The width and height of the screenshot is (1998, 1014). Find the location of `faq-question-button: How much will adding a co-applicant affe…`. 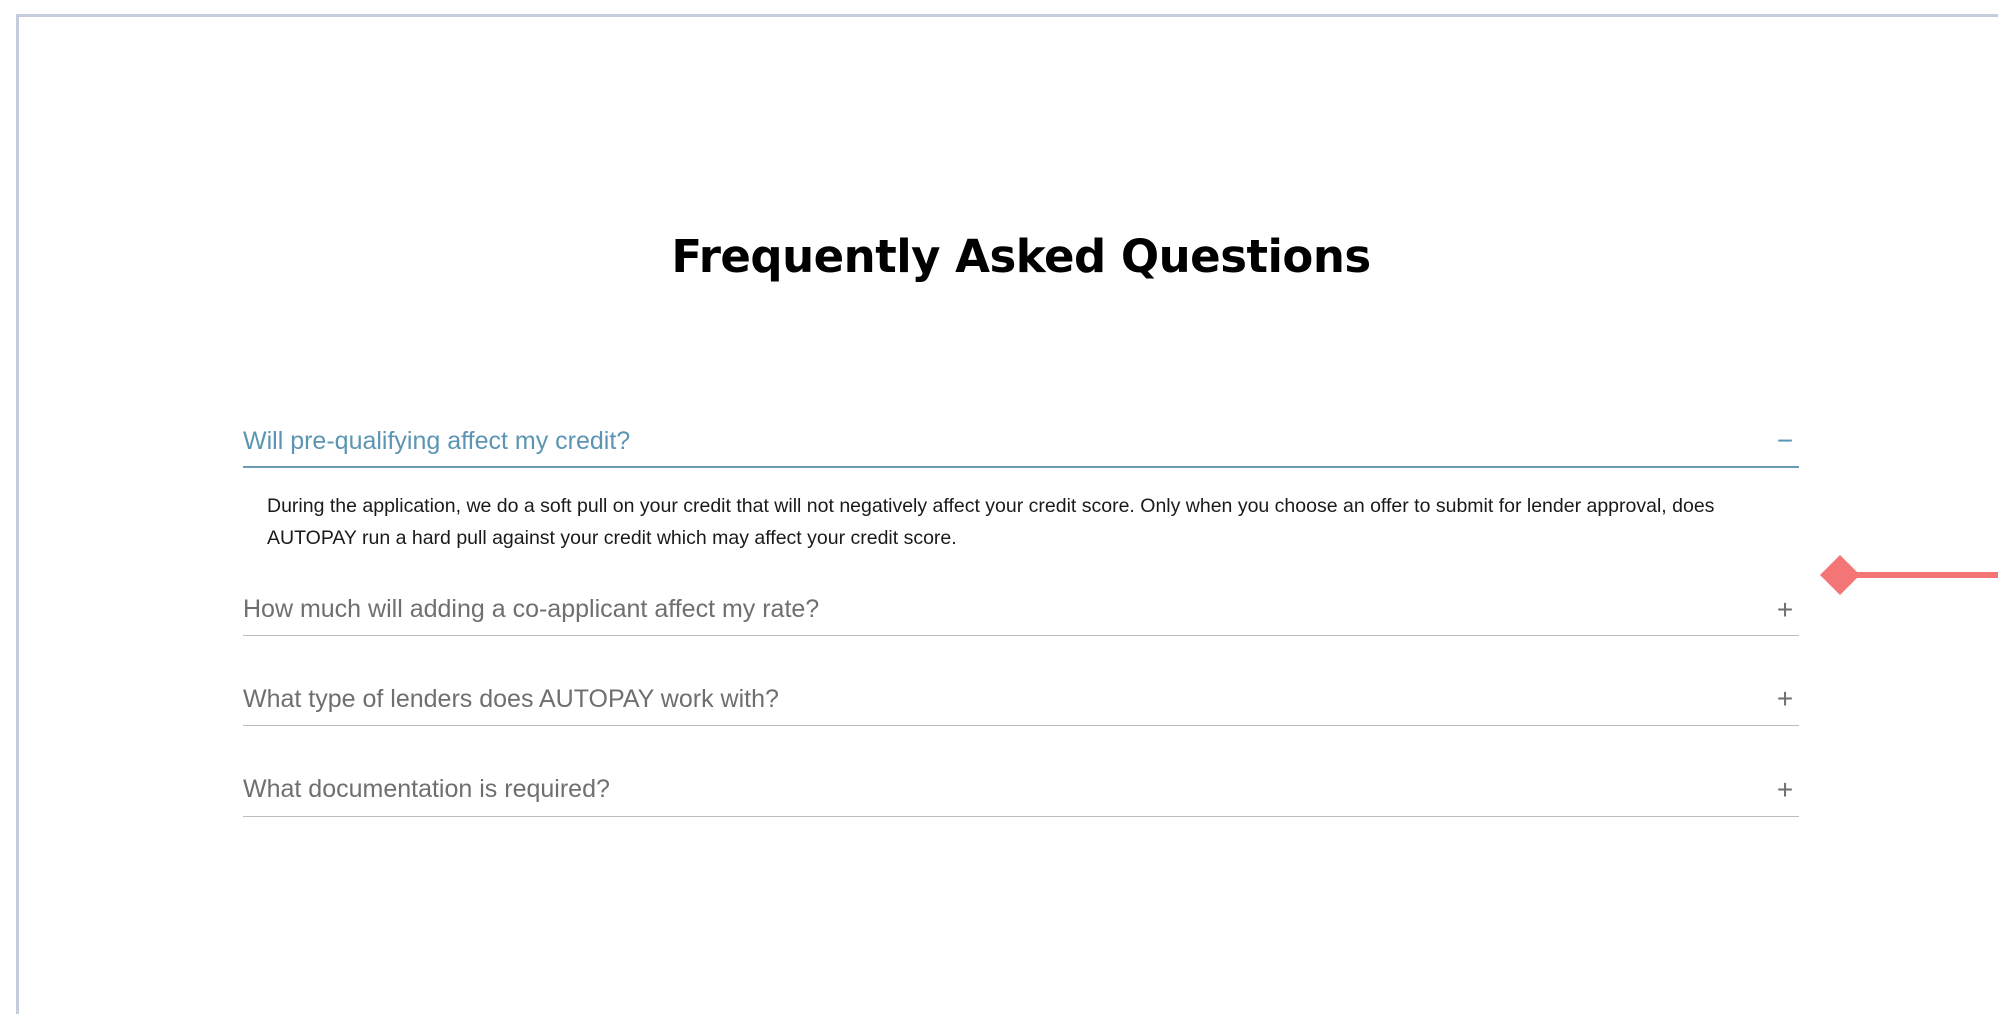

faq-question-button: How much will adding a co-applicant affe… is located at coordinates (1021, 610).